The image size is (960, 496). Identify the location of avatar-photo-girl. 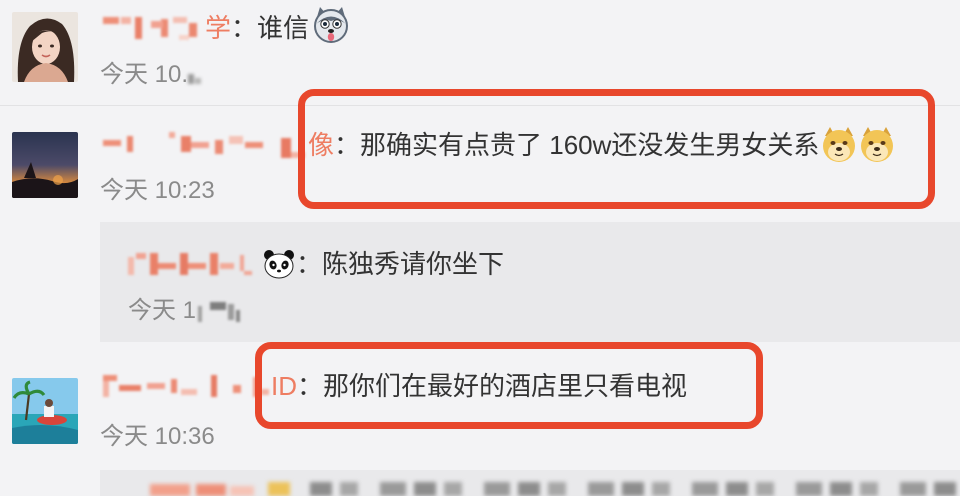
(45, 47).